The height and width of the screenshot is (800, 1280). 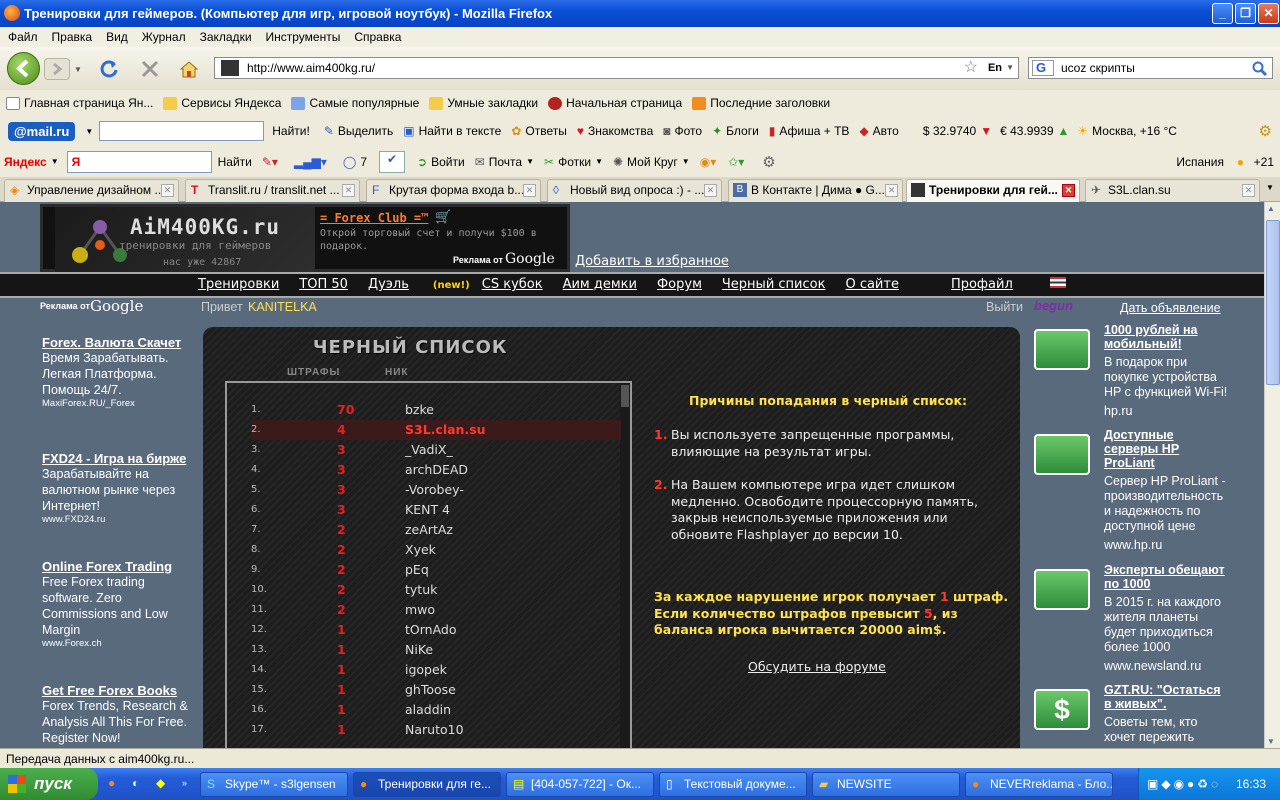 What do you see at coordinates (23, 68) in the screenshot?
I see `back-button` at bounding box center [23, 68].